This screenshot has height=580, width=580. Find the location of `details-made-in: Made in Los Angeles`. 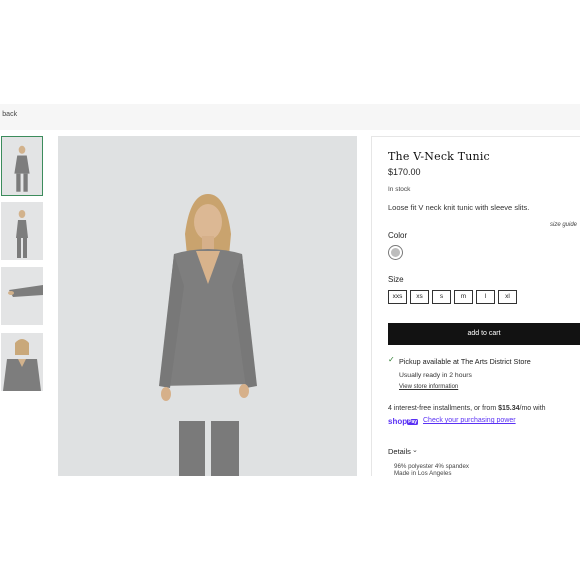

details-made-in: Made in Los Angeles is located at coordinates (423, 473).